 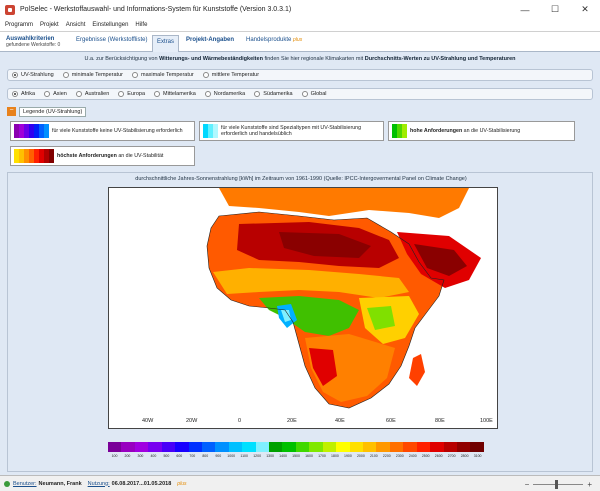 I want to click on tab-ergebnisse-label: Ergebnisse (Werkstoffliste), so click(x=112, y=40).